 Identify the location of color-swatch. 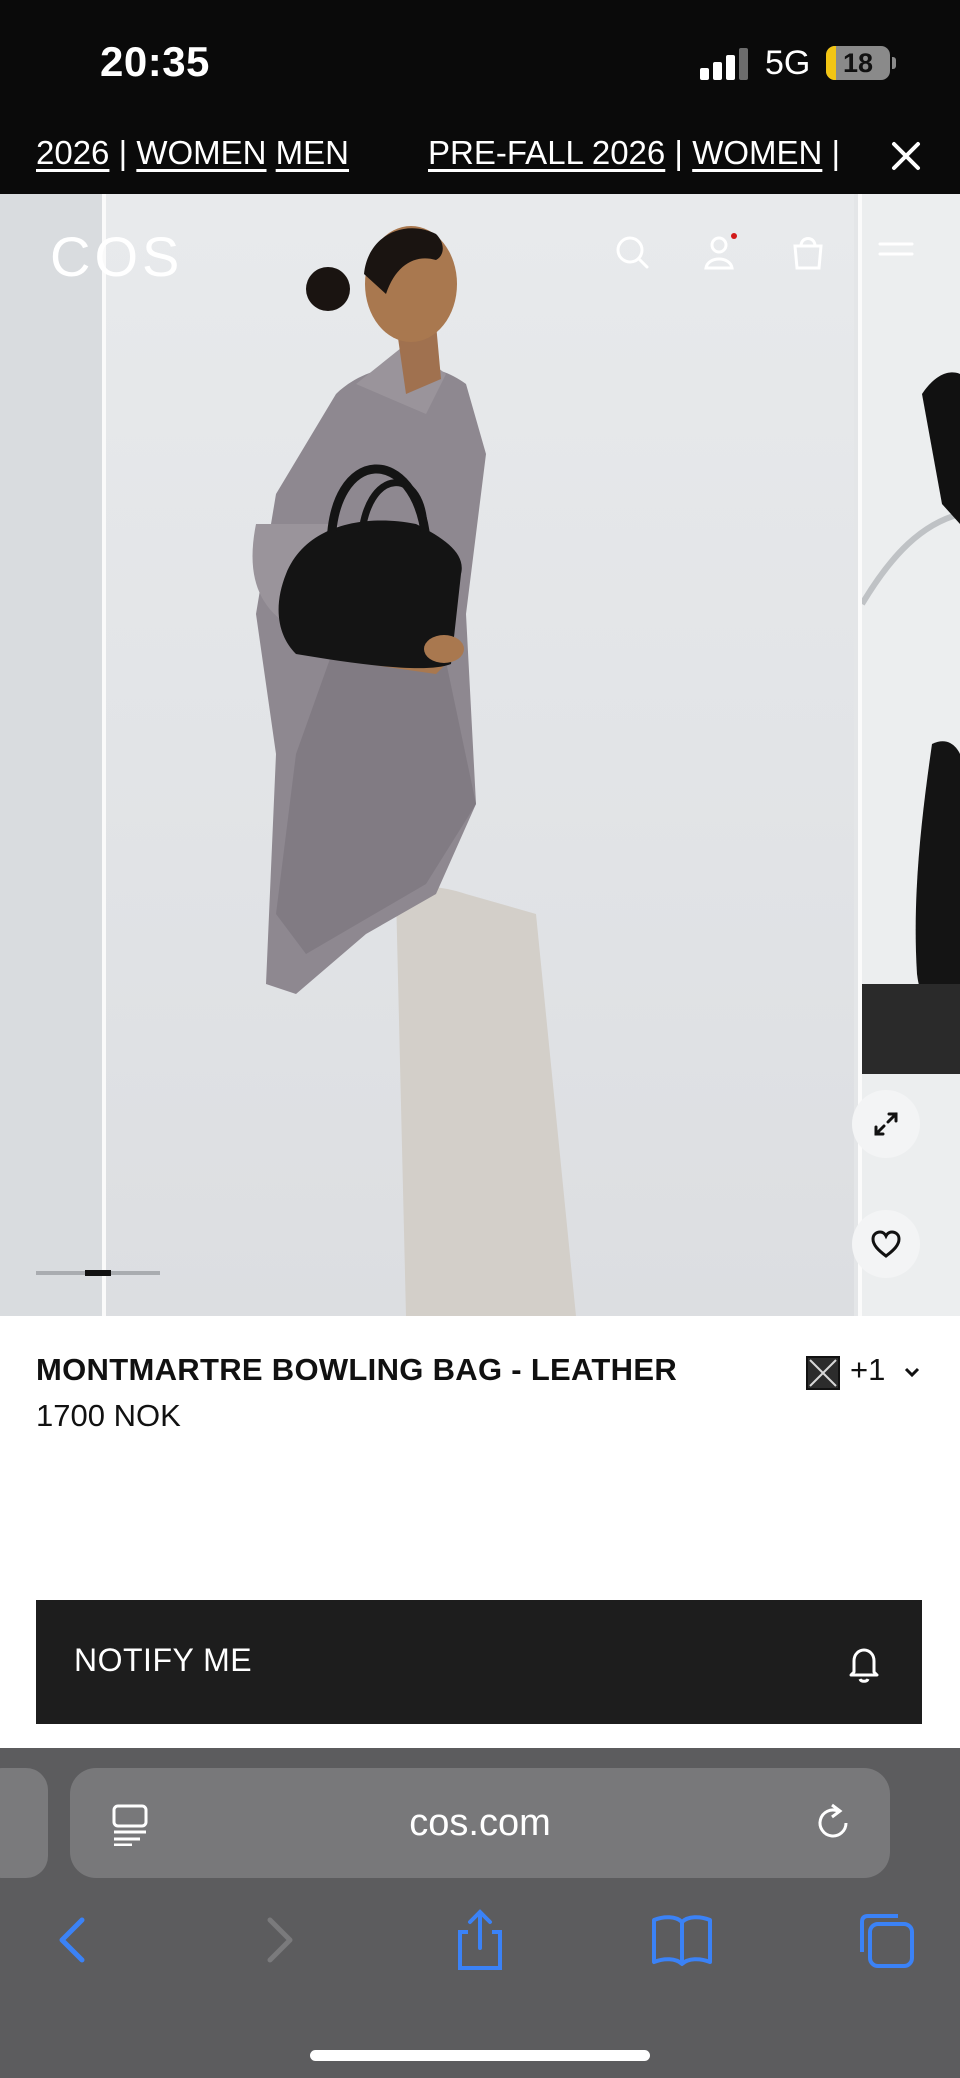
(823, 1373).